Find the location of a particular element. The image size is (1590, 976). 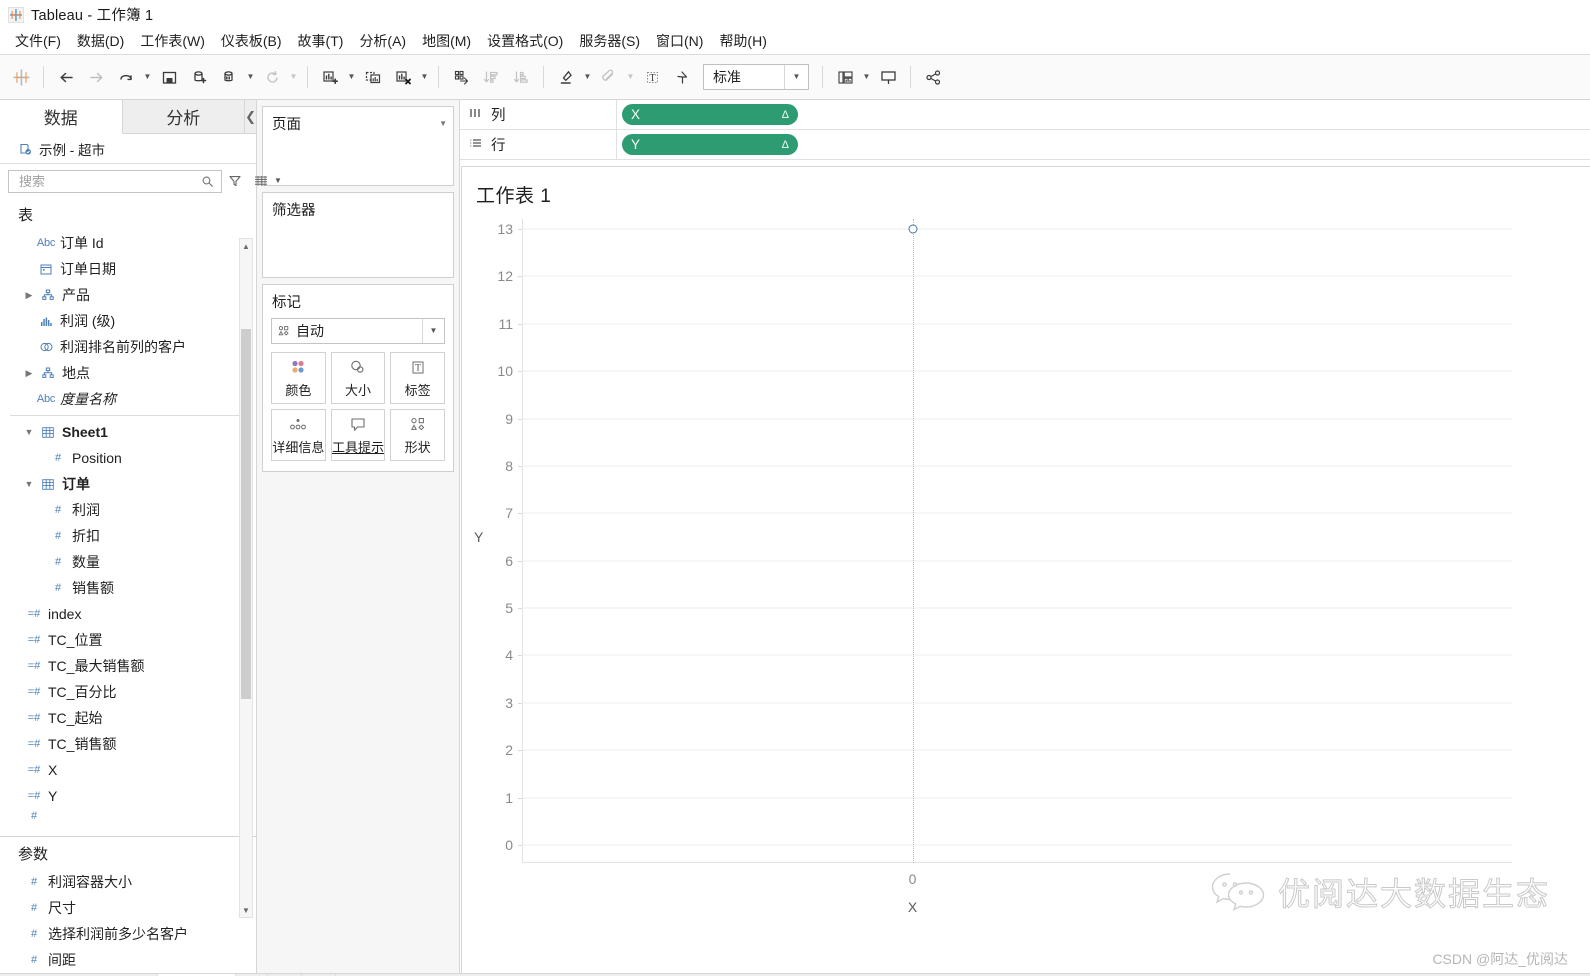

marks-color-button: 颜色 is located at coordinates (298, 378).